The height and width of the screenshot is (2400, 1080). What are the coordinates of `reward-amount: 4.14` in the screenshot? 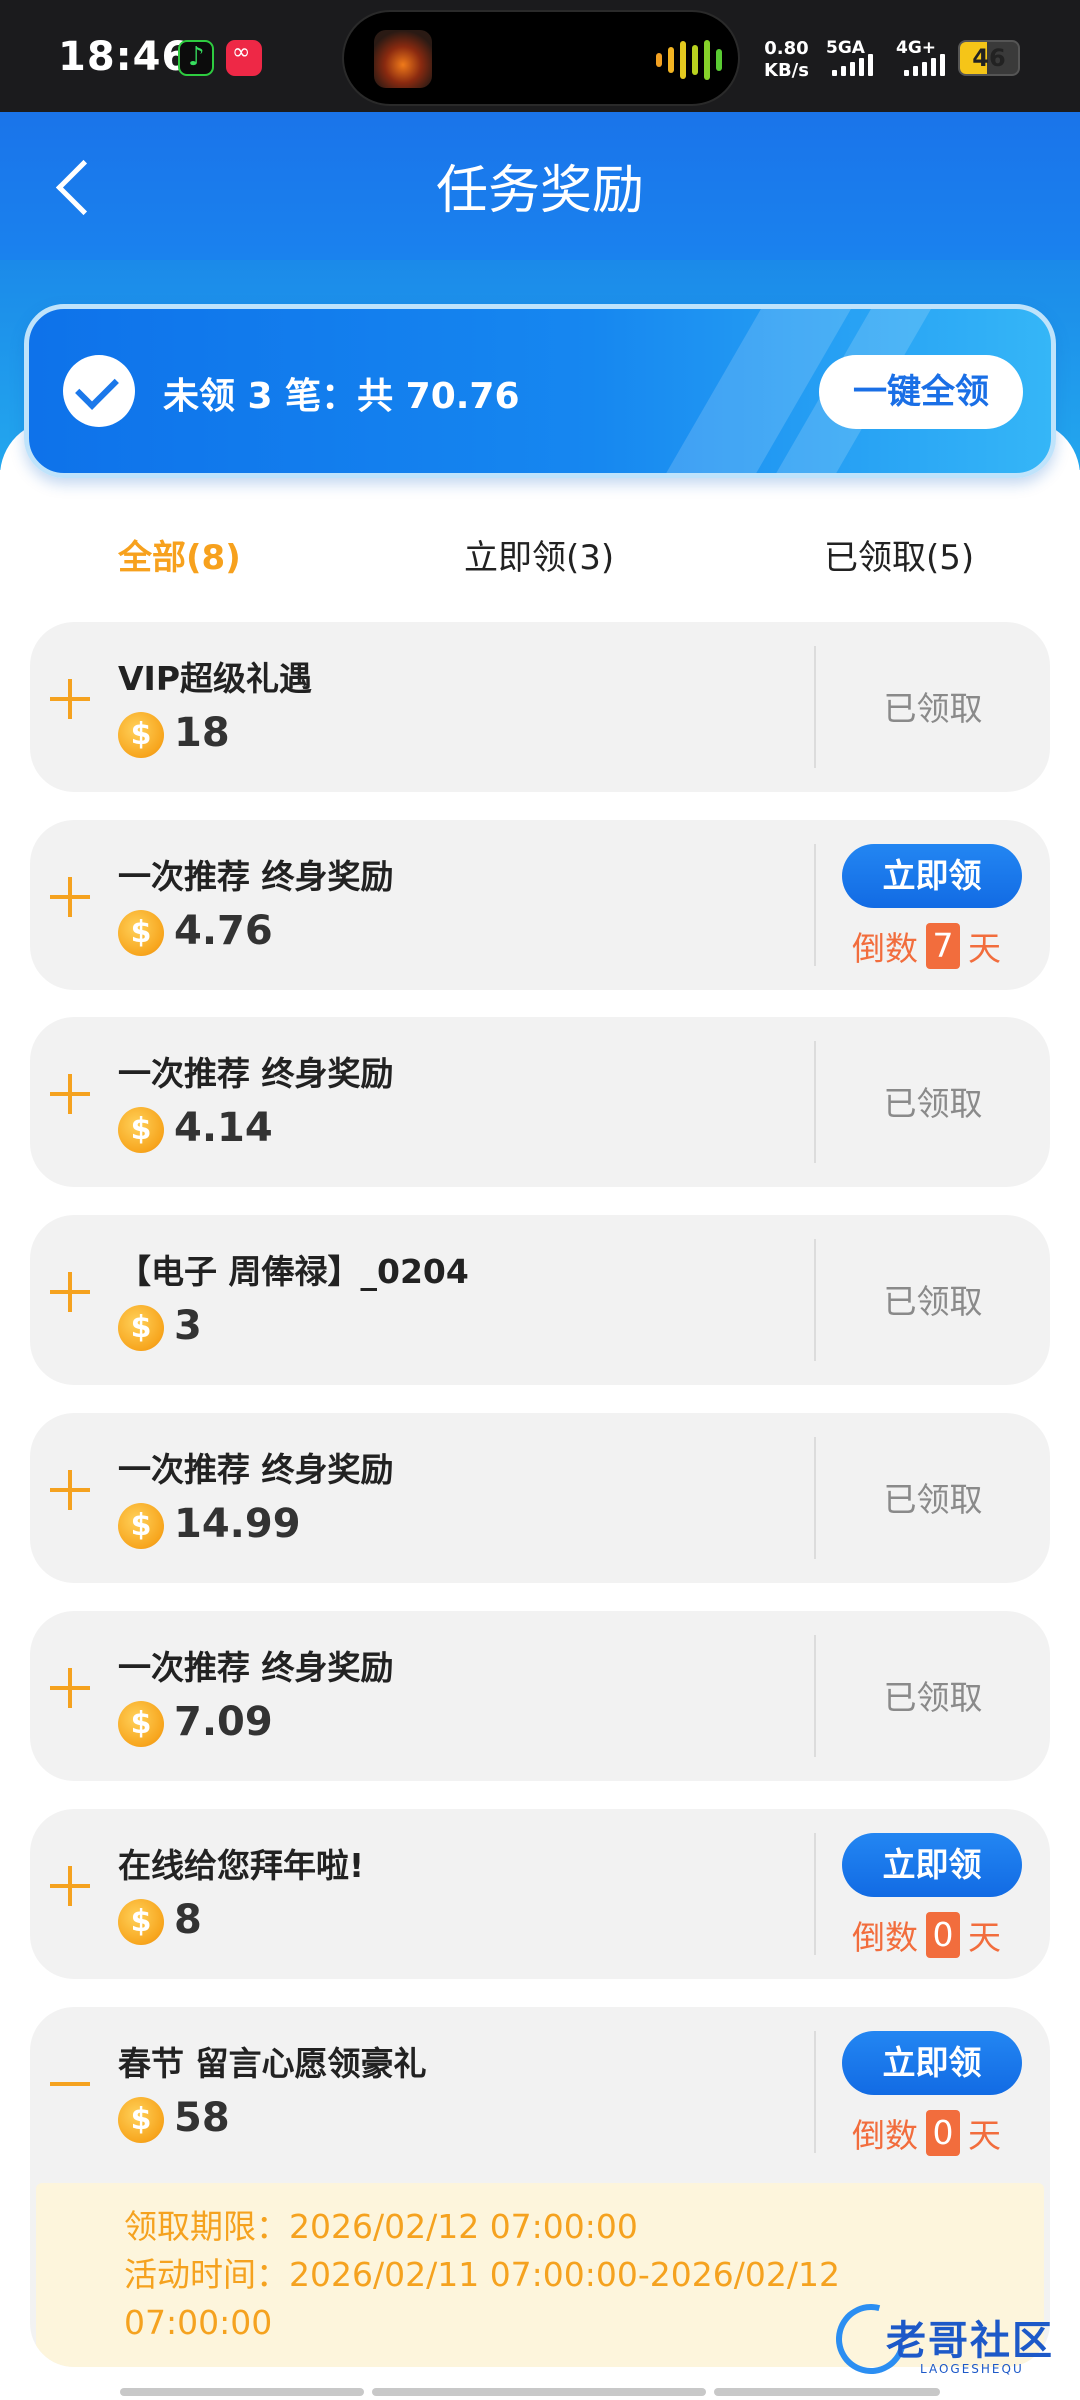 It's located at (223, 1128).